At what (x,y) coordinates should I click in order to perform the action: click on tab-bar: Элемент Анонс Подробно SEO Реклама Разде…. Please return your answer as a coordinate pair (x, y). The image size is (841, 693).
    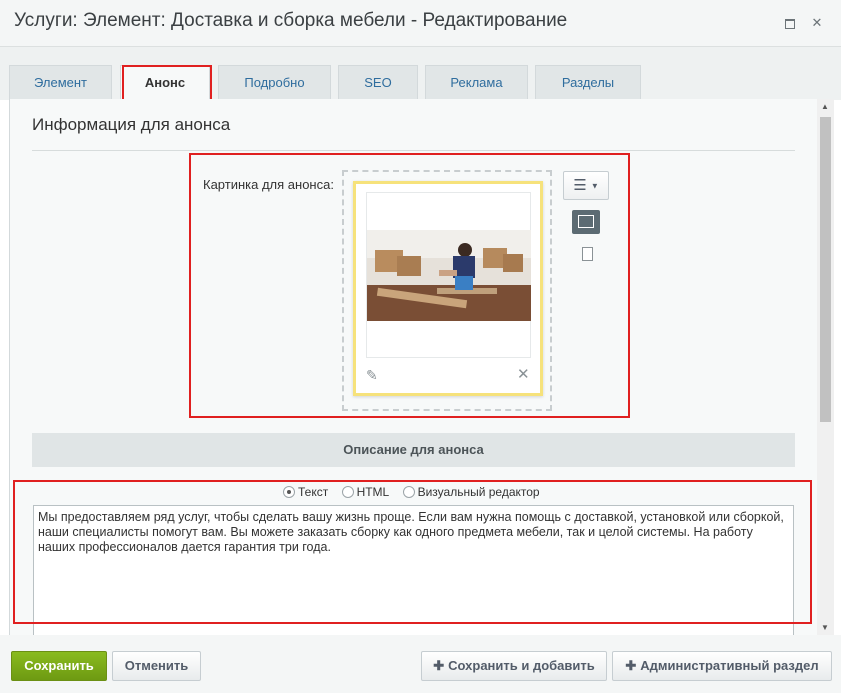
    Looking at the image, I should click on (420, 73).